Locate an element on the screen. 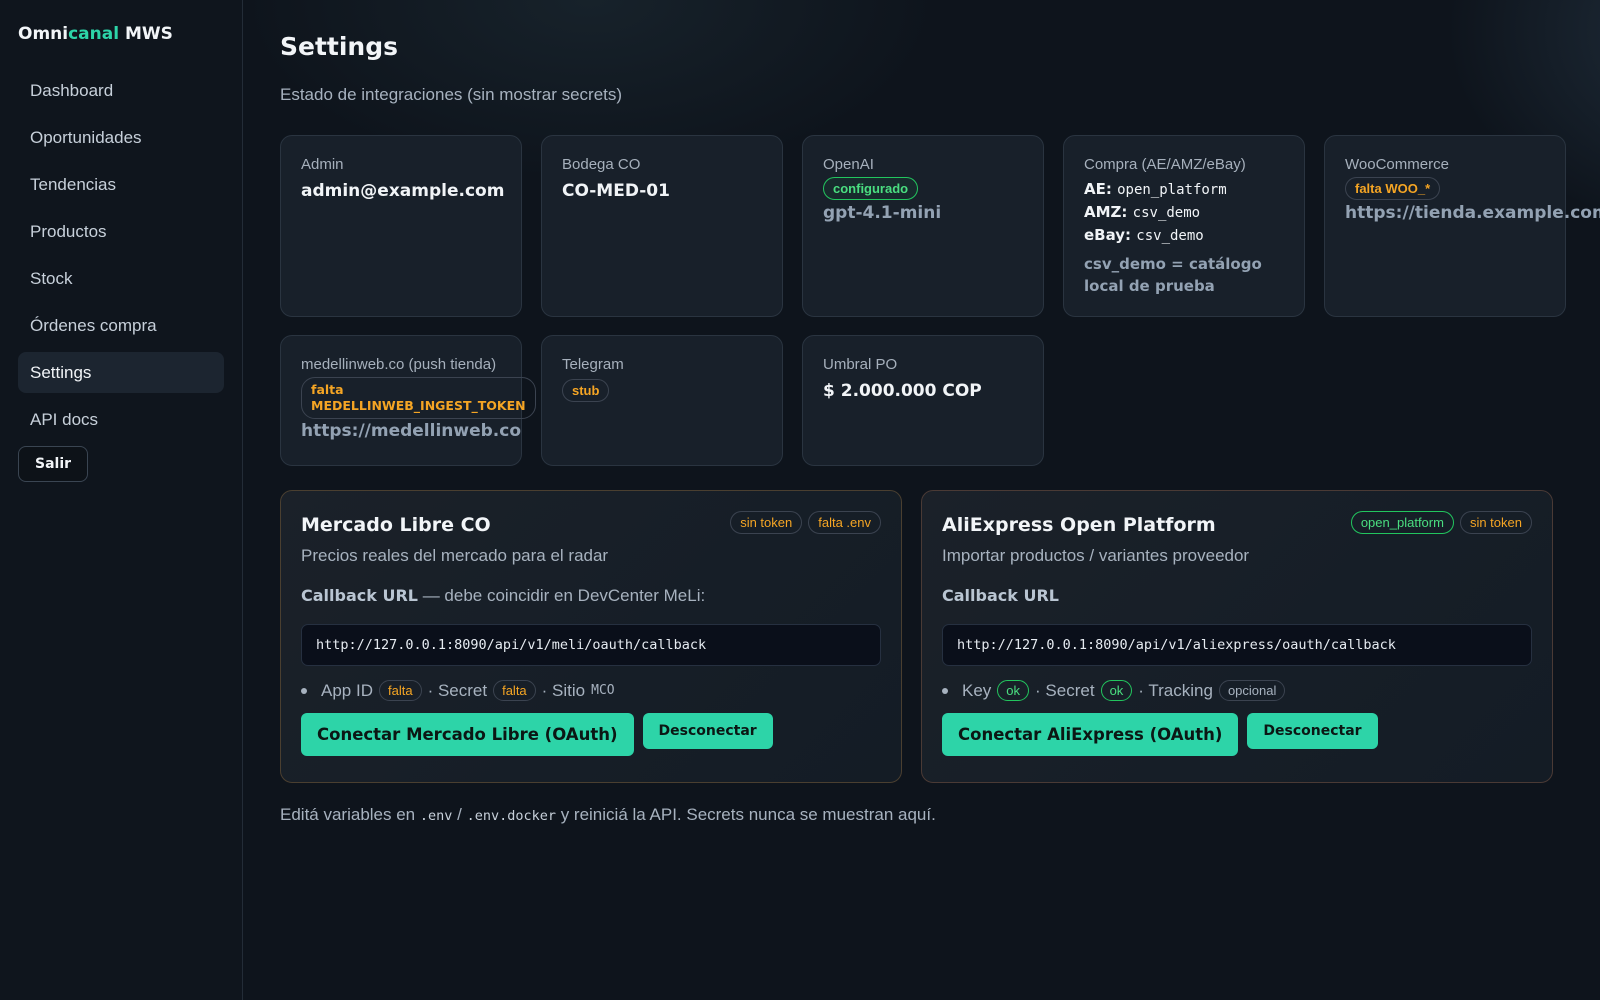 The width and height of the screenshot is (1600, 1000). status-badge: stub is located at coordinates (586, 390).